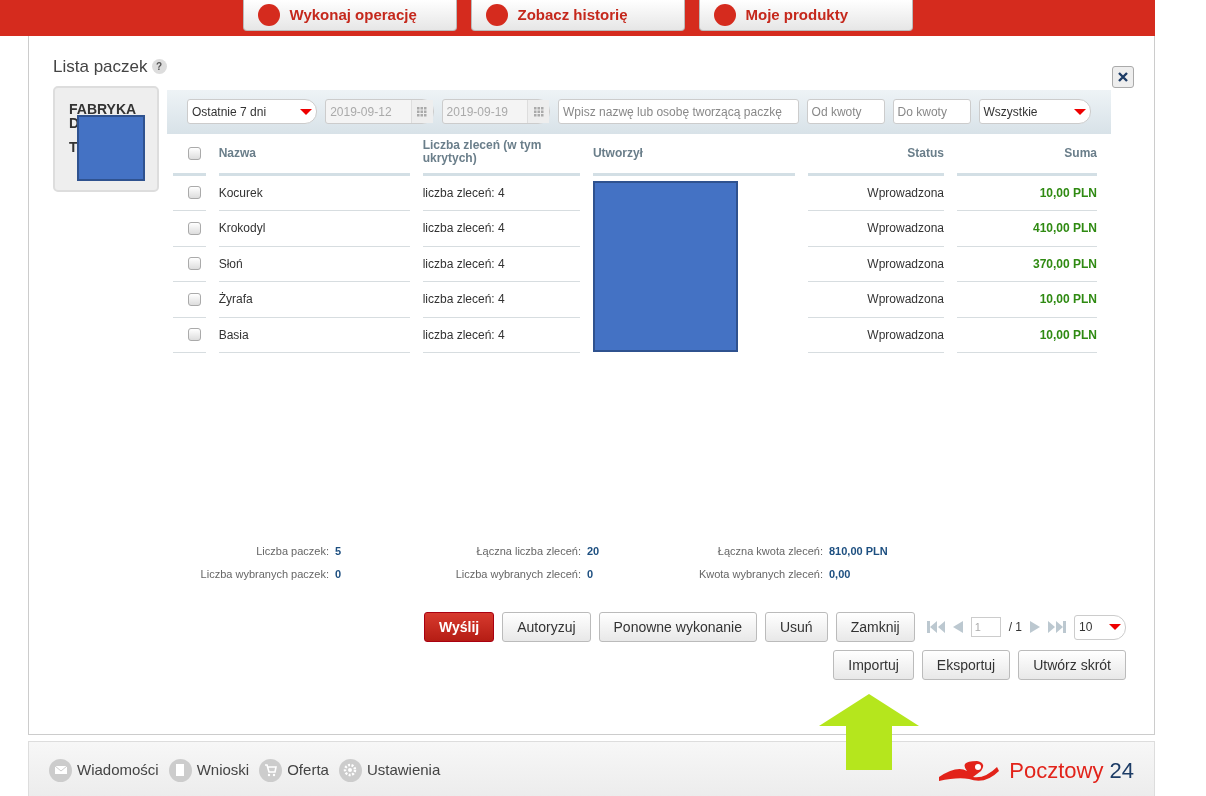 The image size is (1206, 796). What do you see at coordinates (252, 111) in the screenshot?
I see `period-select: Ostatnie 7 dni` at bounding box center [252, 111].